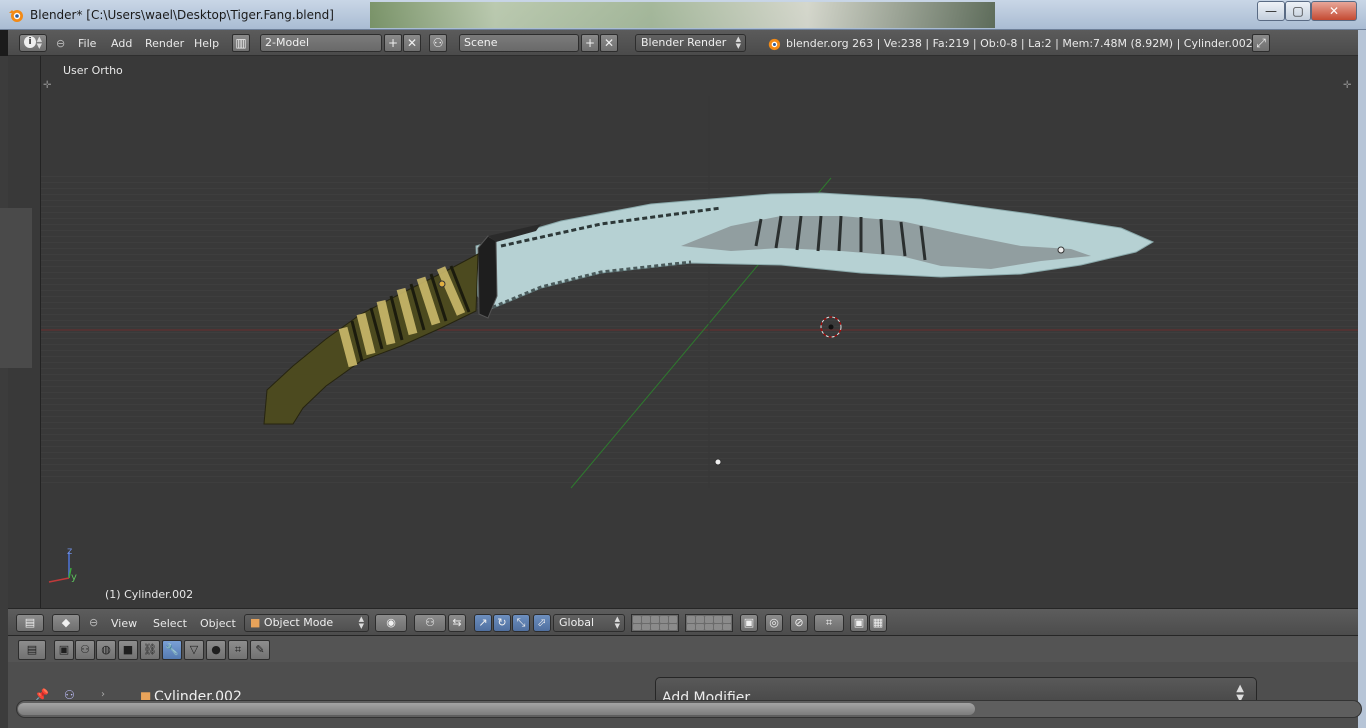 The width and height of the screenshot is (1366, 728). Describe the element at coordinates (442, 284) in the screenshot. I see `object-origin-dot` at that location.